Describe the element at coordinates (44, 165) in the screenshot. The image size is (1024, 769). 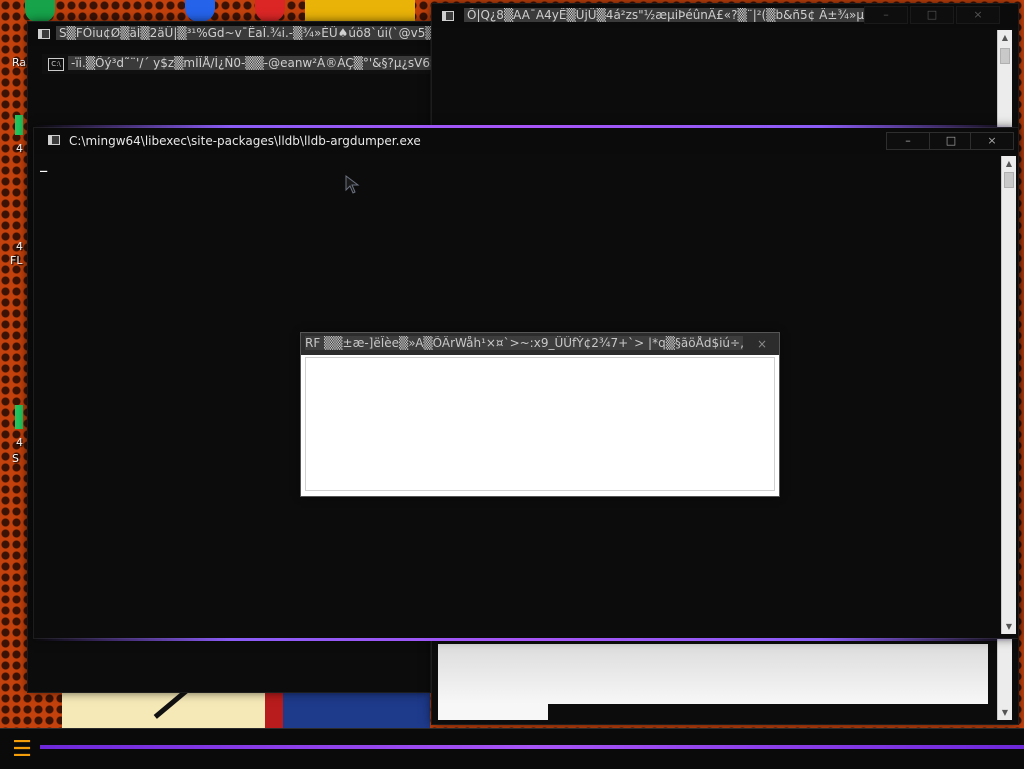
I see `text-cursor: _` at that location.